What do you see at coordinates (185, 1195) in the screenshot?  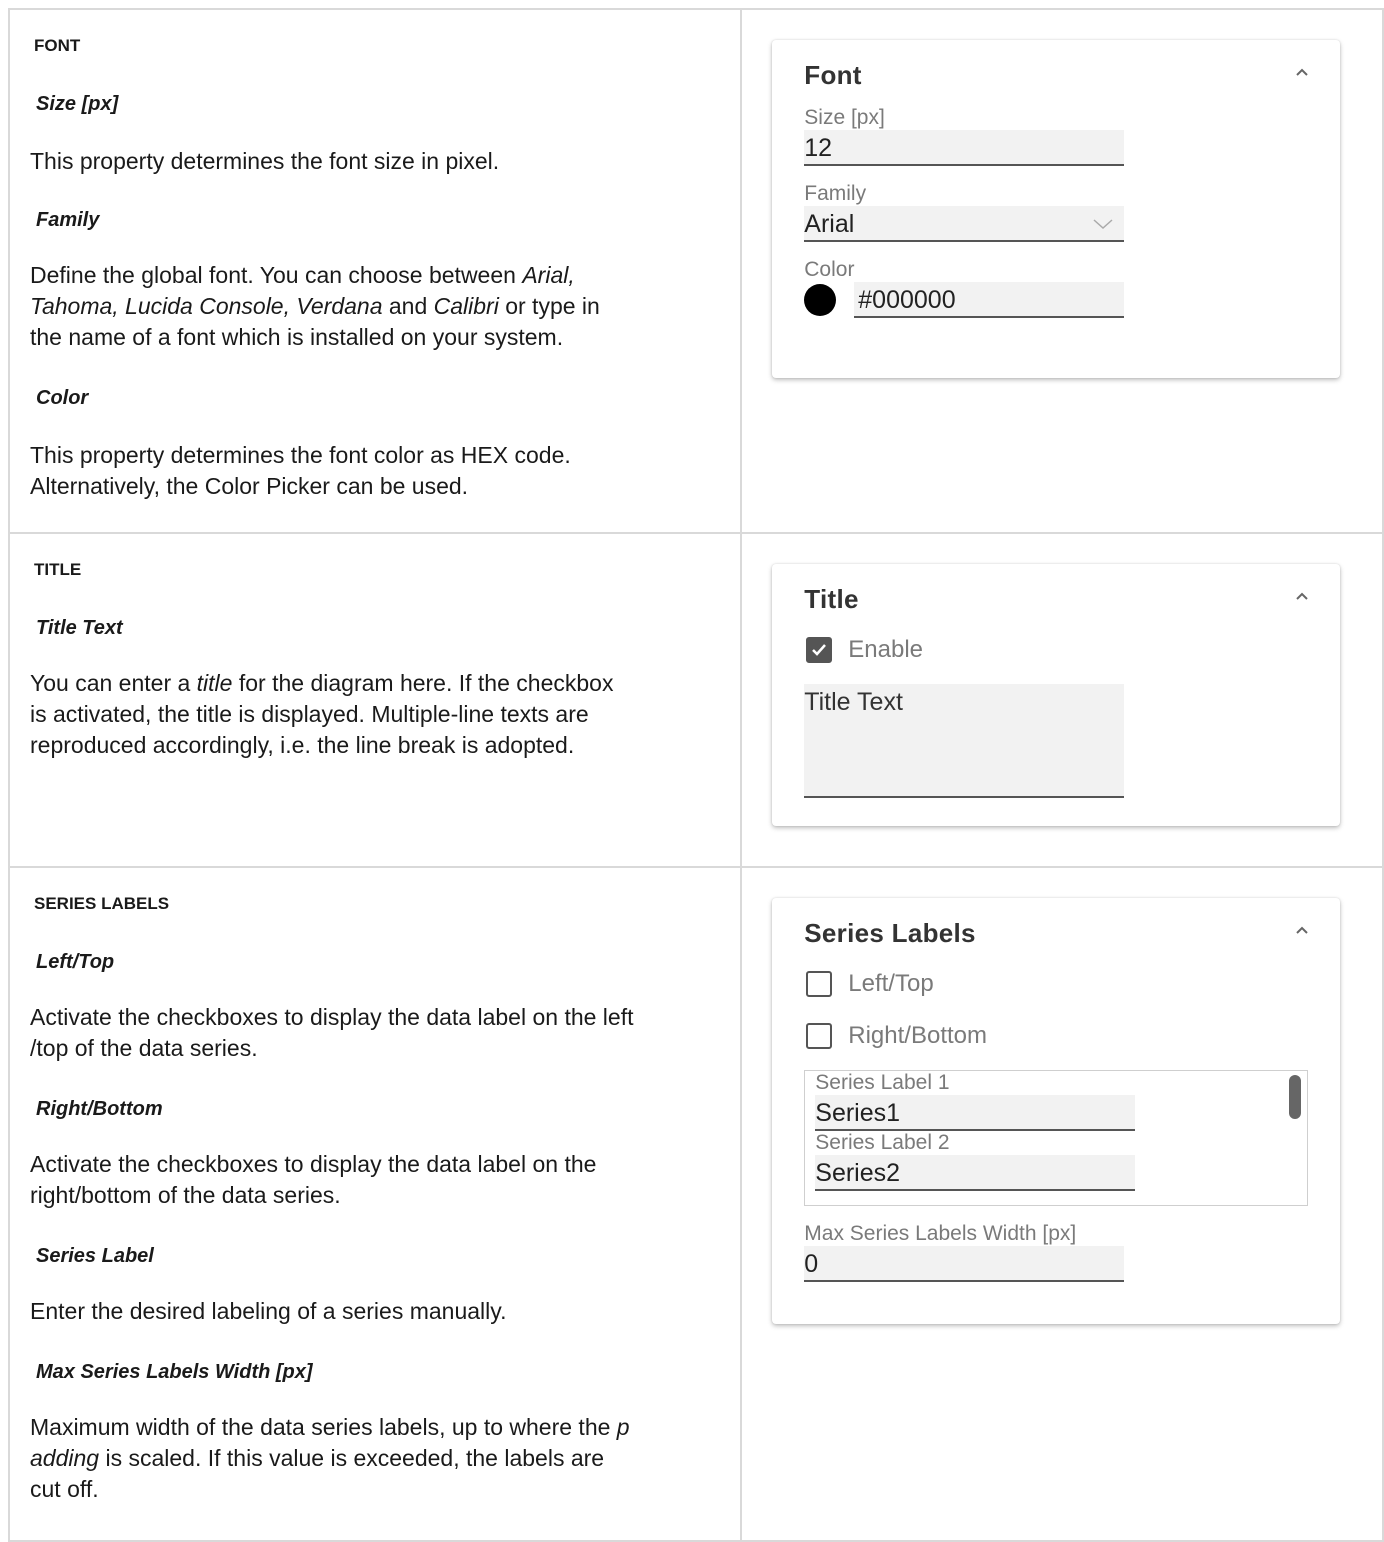 I see `text: right/bottom of the data series.` at bounding box center [185, 1195].